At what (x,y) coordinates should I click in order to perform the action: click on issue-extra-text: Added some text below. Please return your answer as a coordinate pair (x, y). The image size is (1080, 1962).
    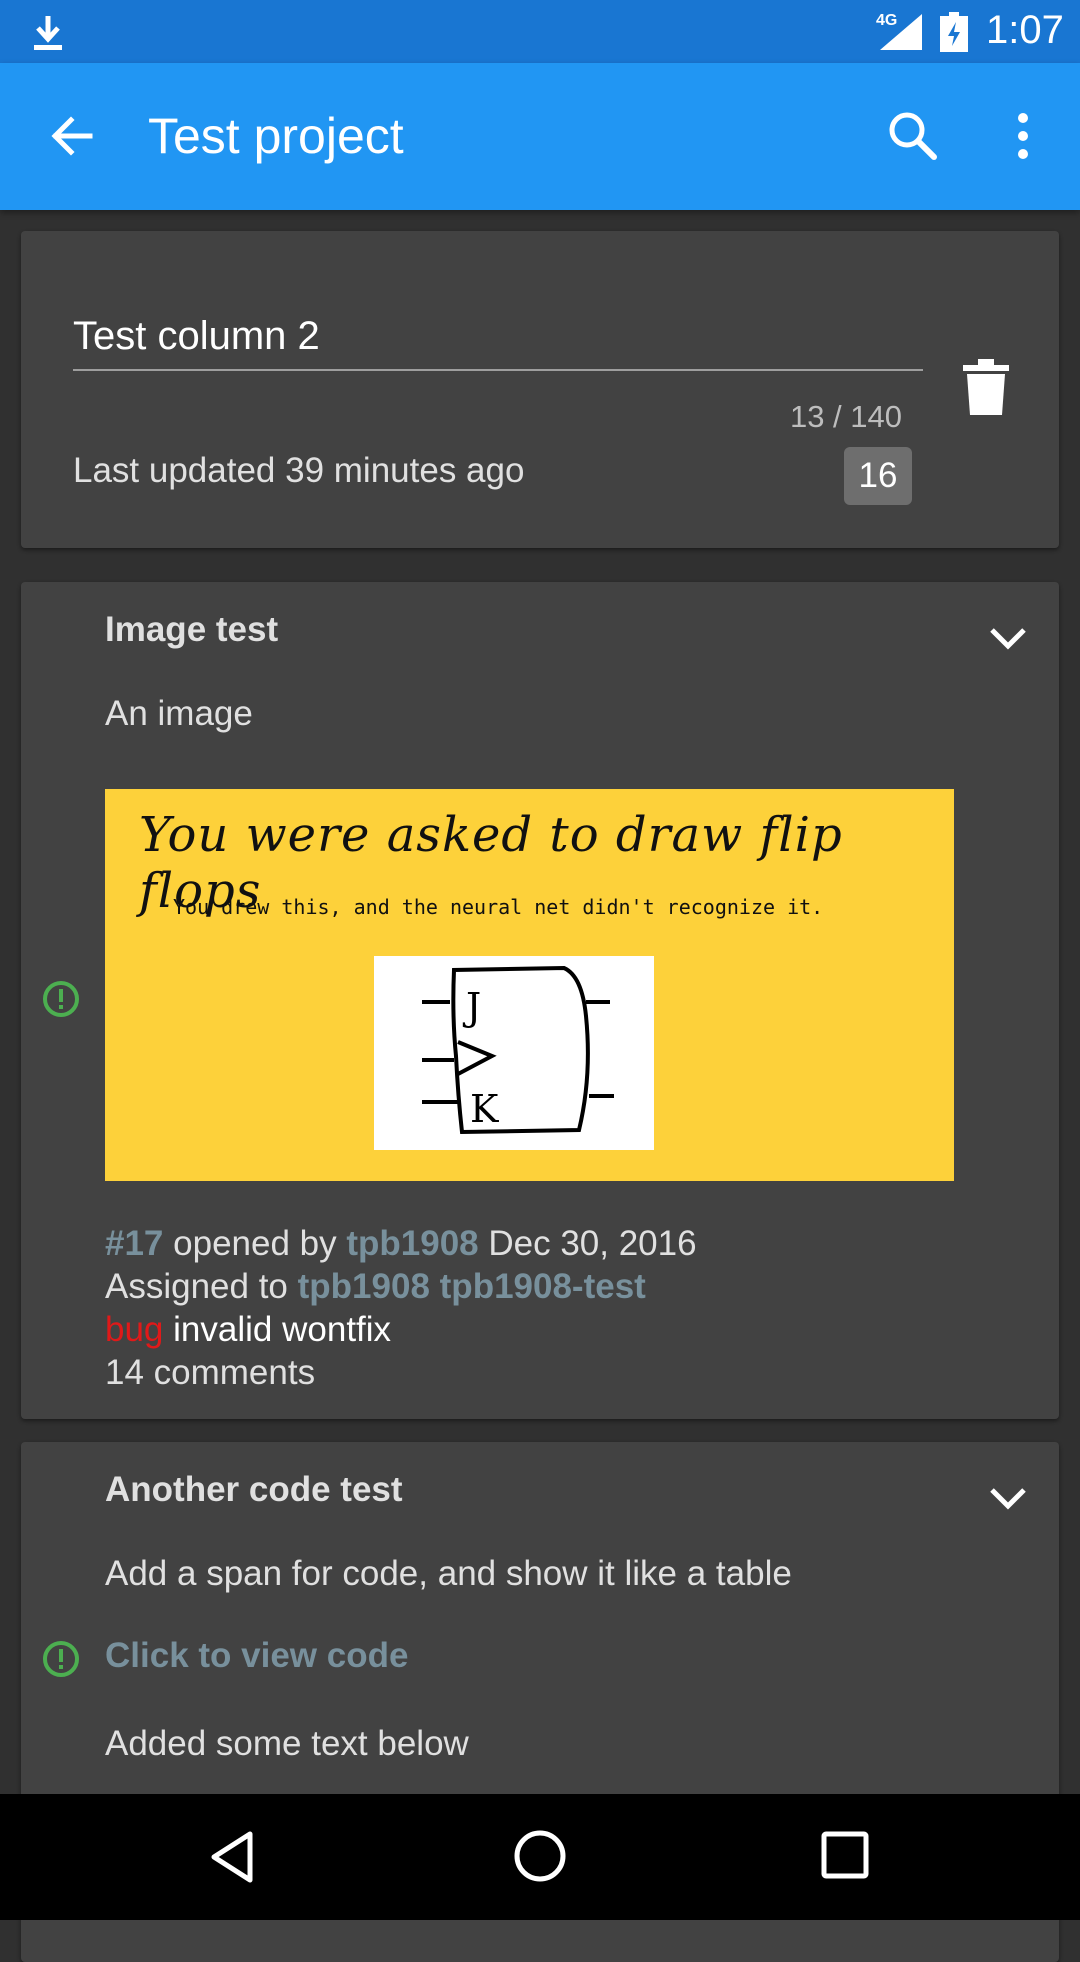
    Looking at the image, I should click on (287, 1743).